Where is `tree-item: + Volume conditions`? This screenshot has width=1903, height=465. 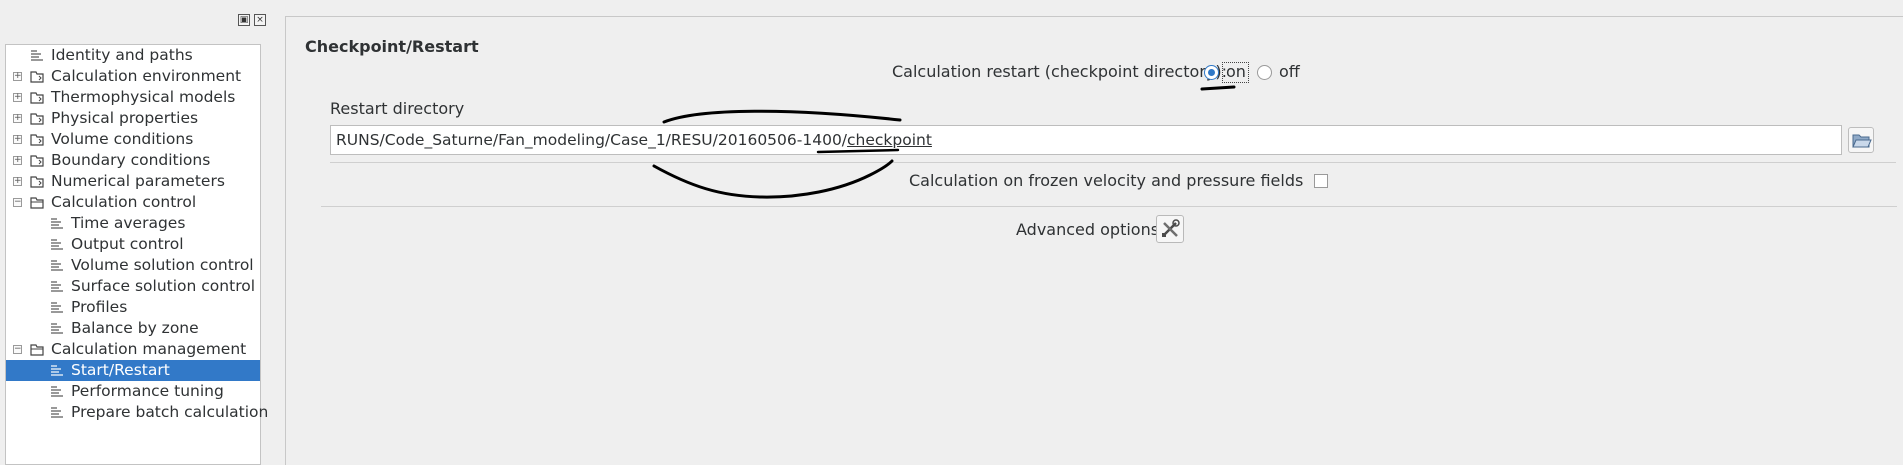 tree-item: + Volume conditions is located at coordinates (133, 139).